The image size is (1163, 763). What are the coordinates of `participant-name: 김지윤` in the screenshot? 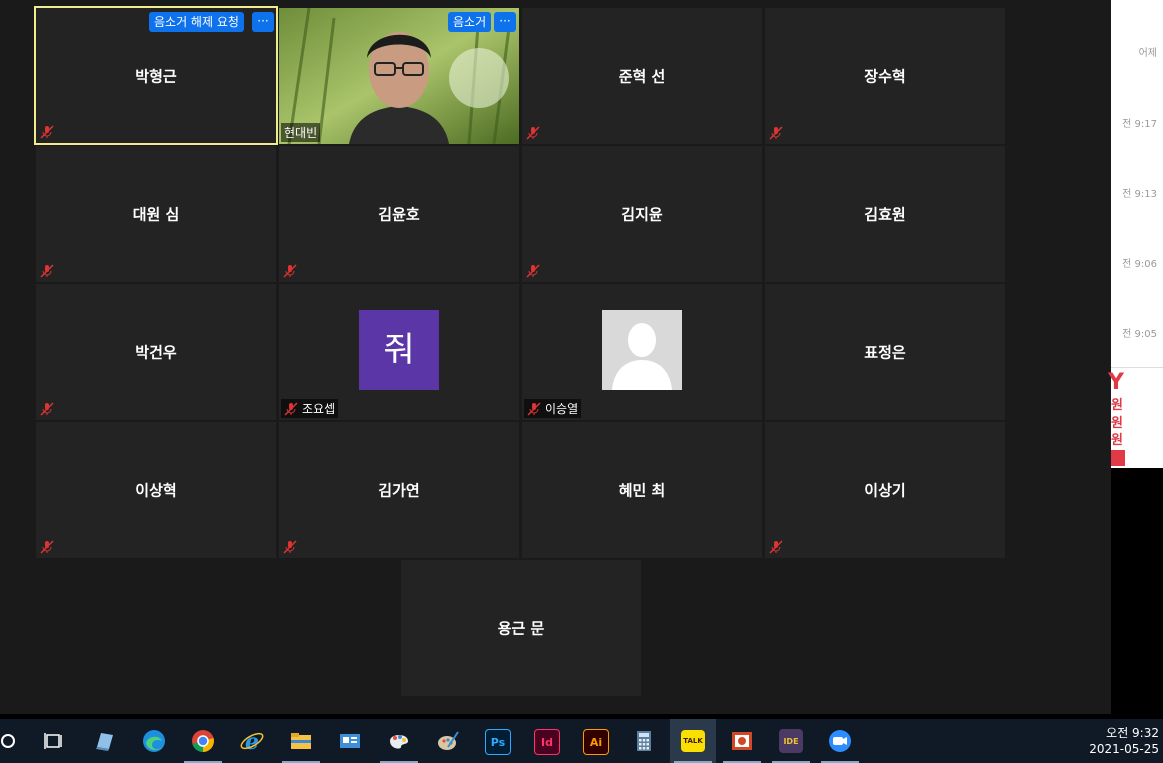 It's located at (642, 214).